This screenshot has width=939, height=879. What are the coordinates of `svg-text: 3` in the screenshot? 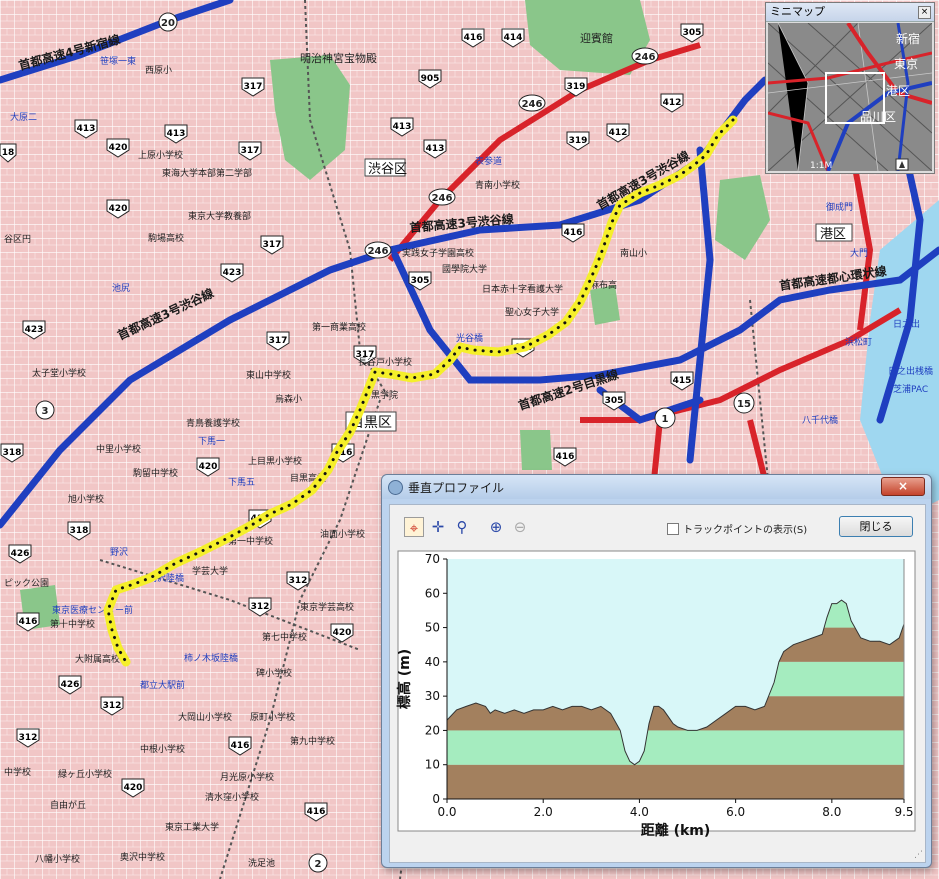 It's located at (45, 411).